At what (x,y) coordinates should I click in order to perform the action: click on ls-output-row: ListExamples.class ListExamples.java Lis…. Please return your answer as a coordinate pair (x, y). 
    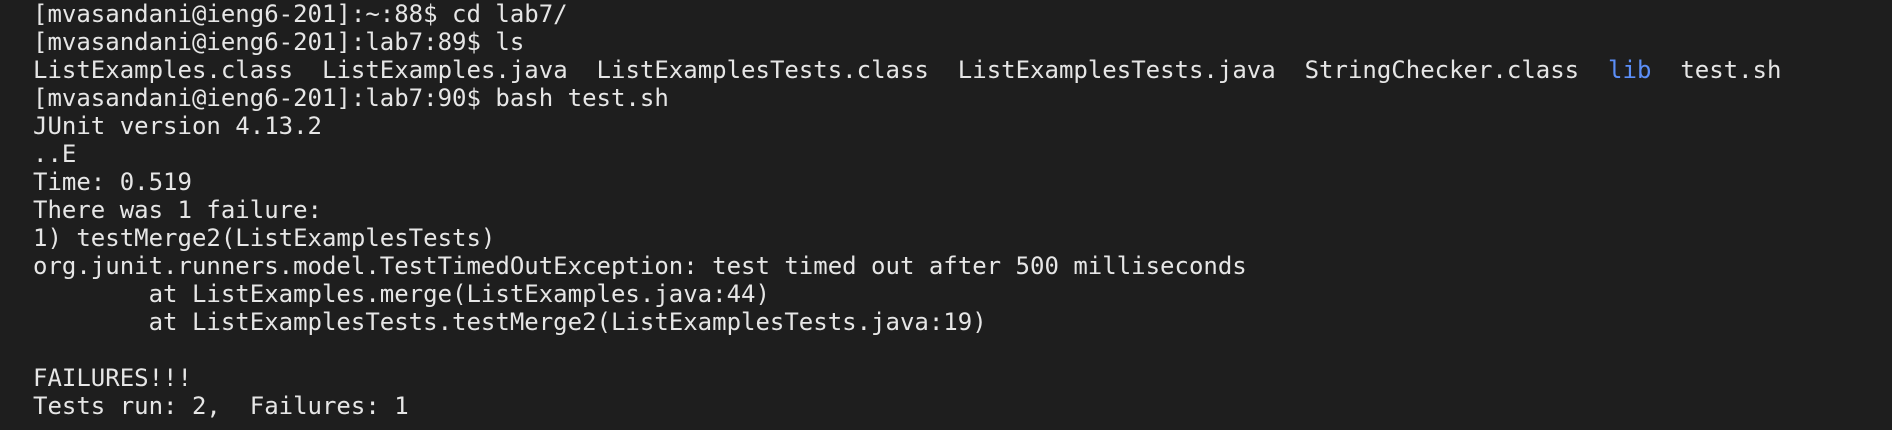
    Looking at the image, I should click on (907, 70).